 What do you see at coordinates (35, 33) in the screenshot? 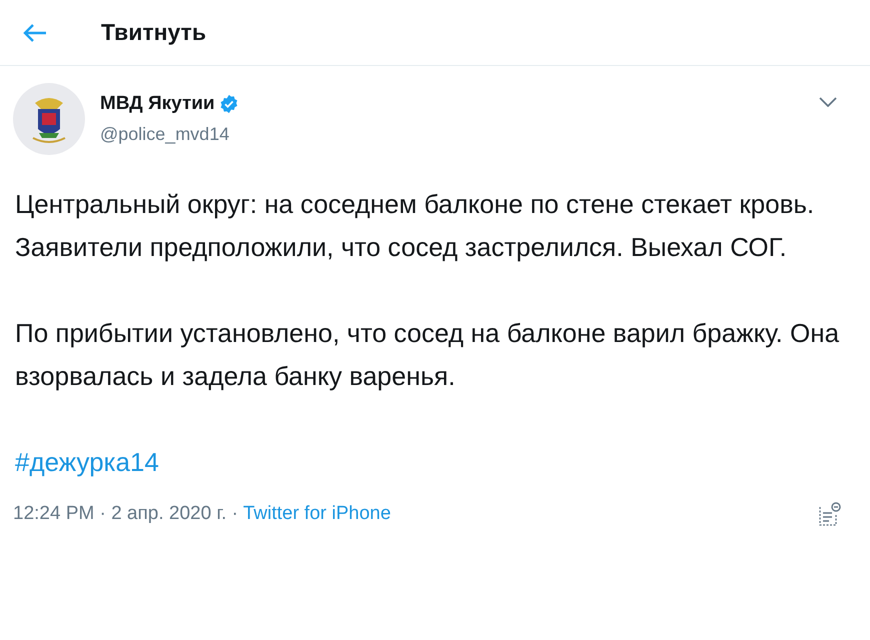
I see `back-arrow-icon` at bounding box center [35, 33].